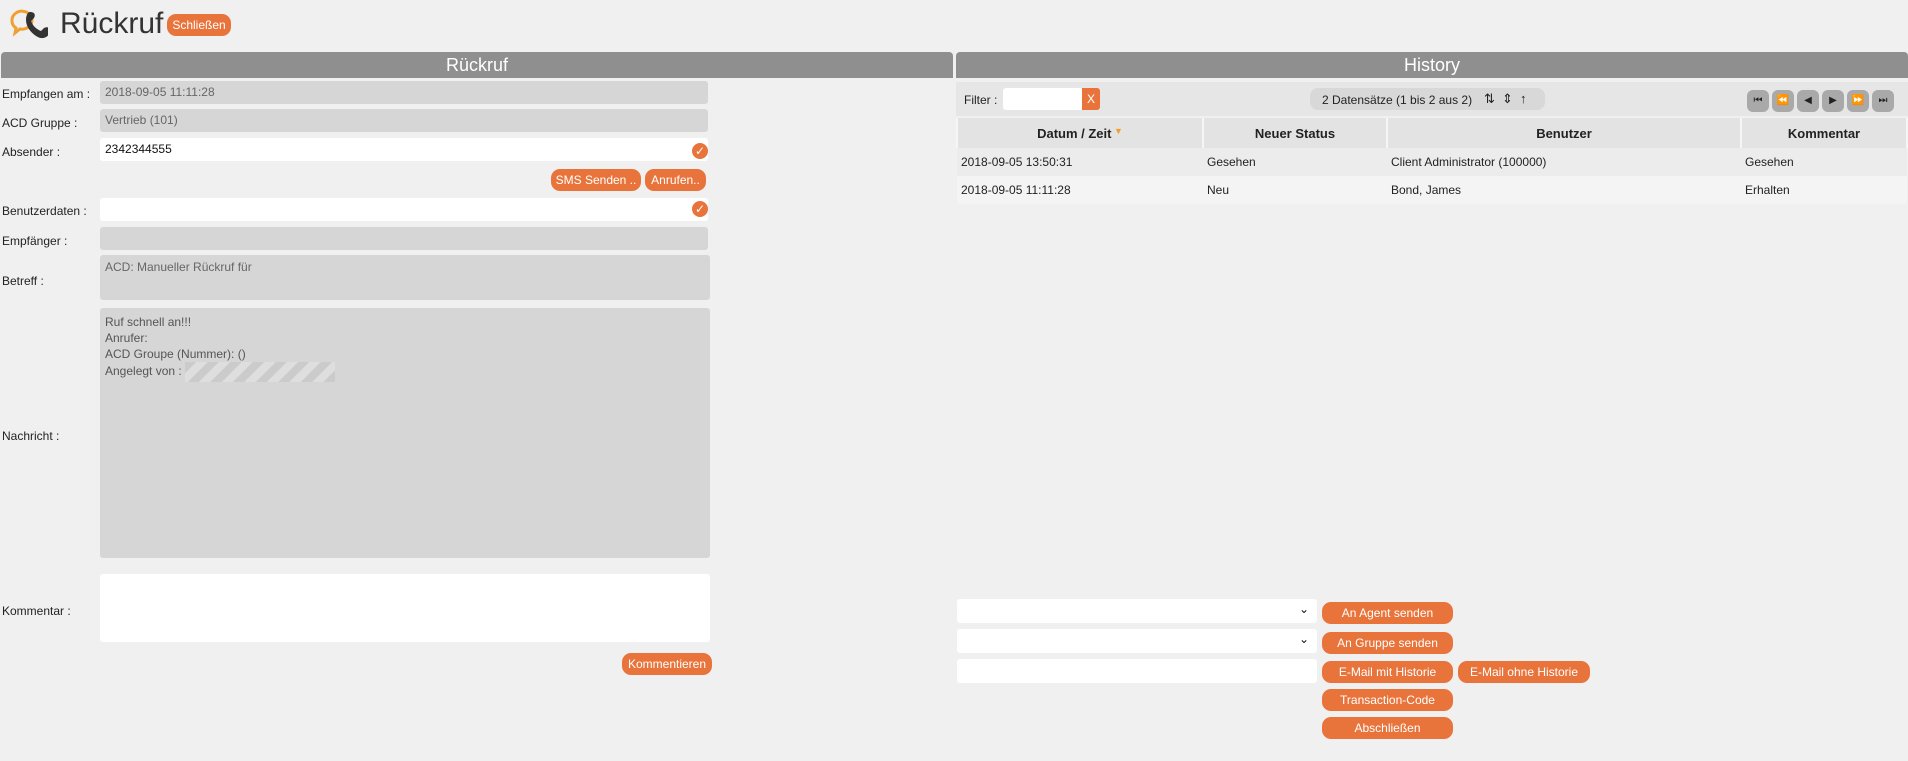  Describe the element at coordinates (1397, 100) in the screenshot. I see `record-info: 2 Datensätze (1 bis 2 aus 2)` at that location.